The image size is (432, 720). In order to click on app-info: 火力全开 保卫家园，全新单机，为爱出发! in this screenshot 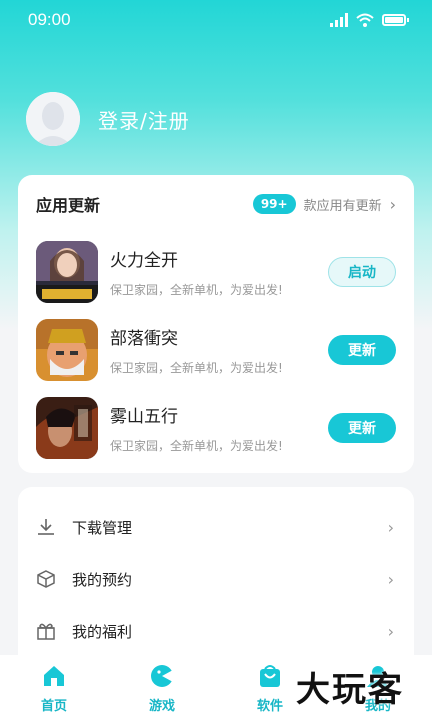, I will do `click(219, 272)`.